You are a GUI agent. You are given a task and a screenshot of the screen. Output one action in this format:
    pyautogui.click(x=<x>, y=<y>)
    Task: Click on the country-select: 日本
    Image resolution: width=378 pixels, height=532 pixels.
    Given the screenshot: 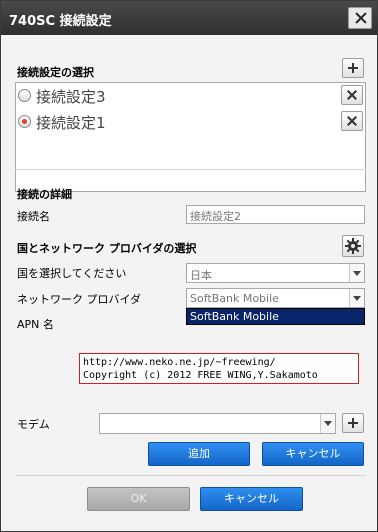 What is the action you would take?
    pyautogui.click(x=275, y=273)
    